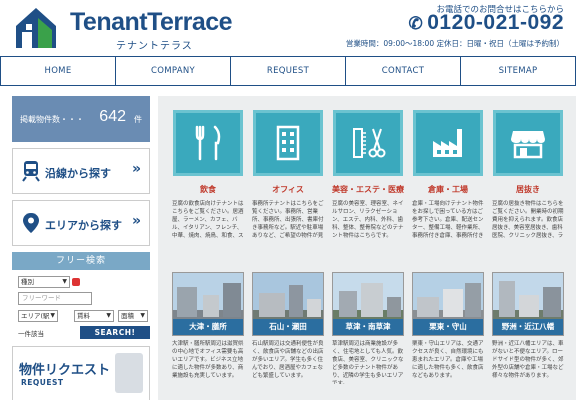 This screenshot has width=576, height=400. I want to click on search-submit-button: SEARCH!, so click(115, 332).